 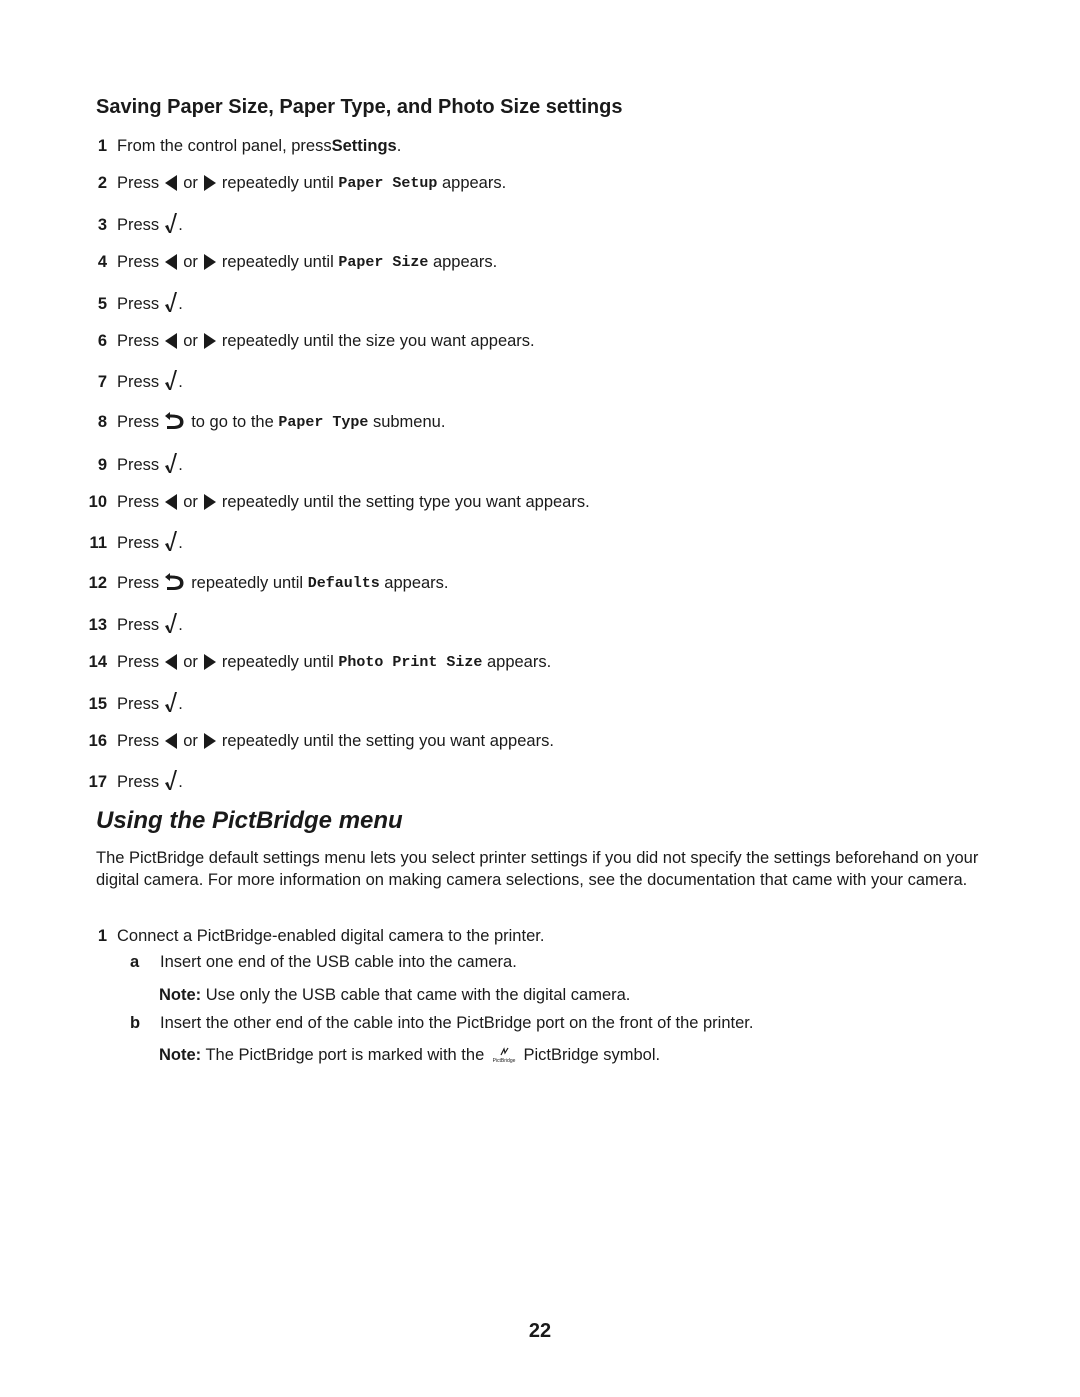 I want to click on step-text-post: submenu., so click(x=407, y=421).